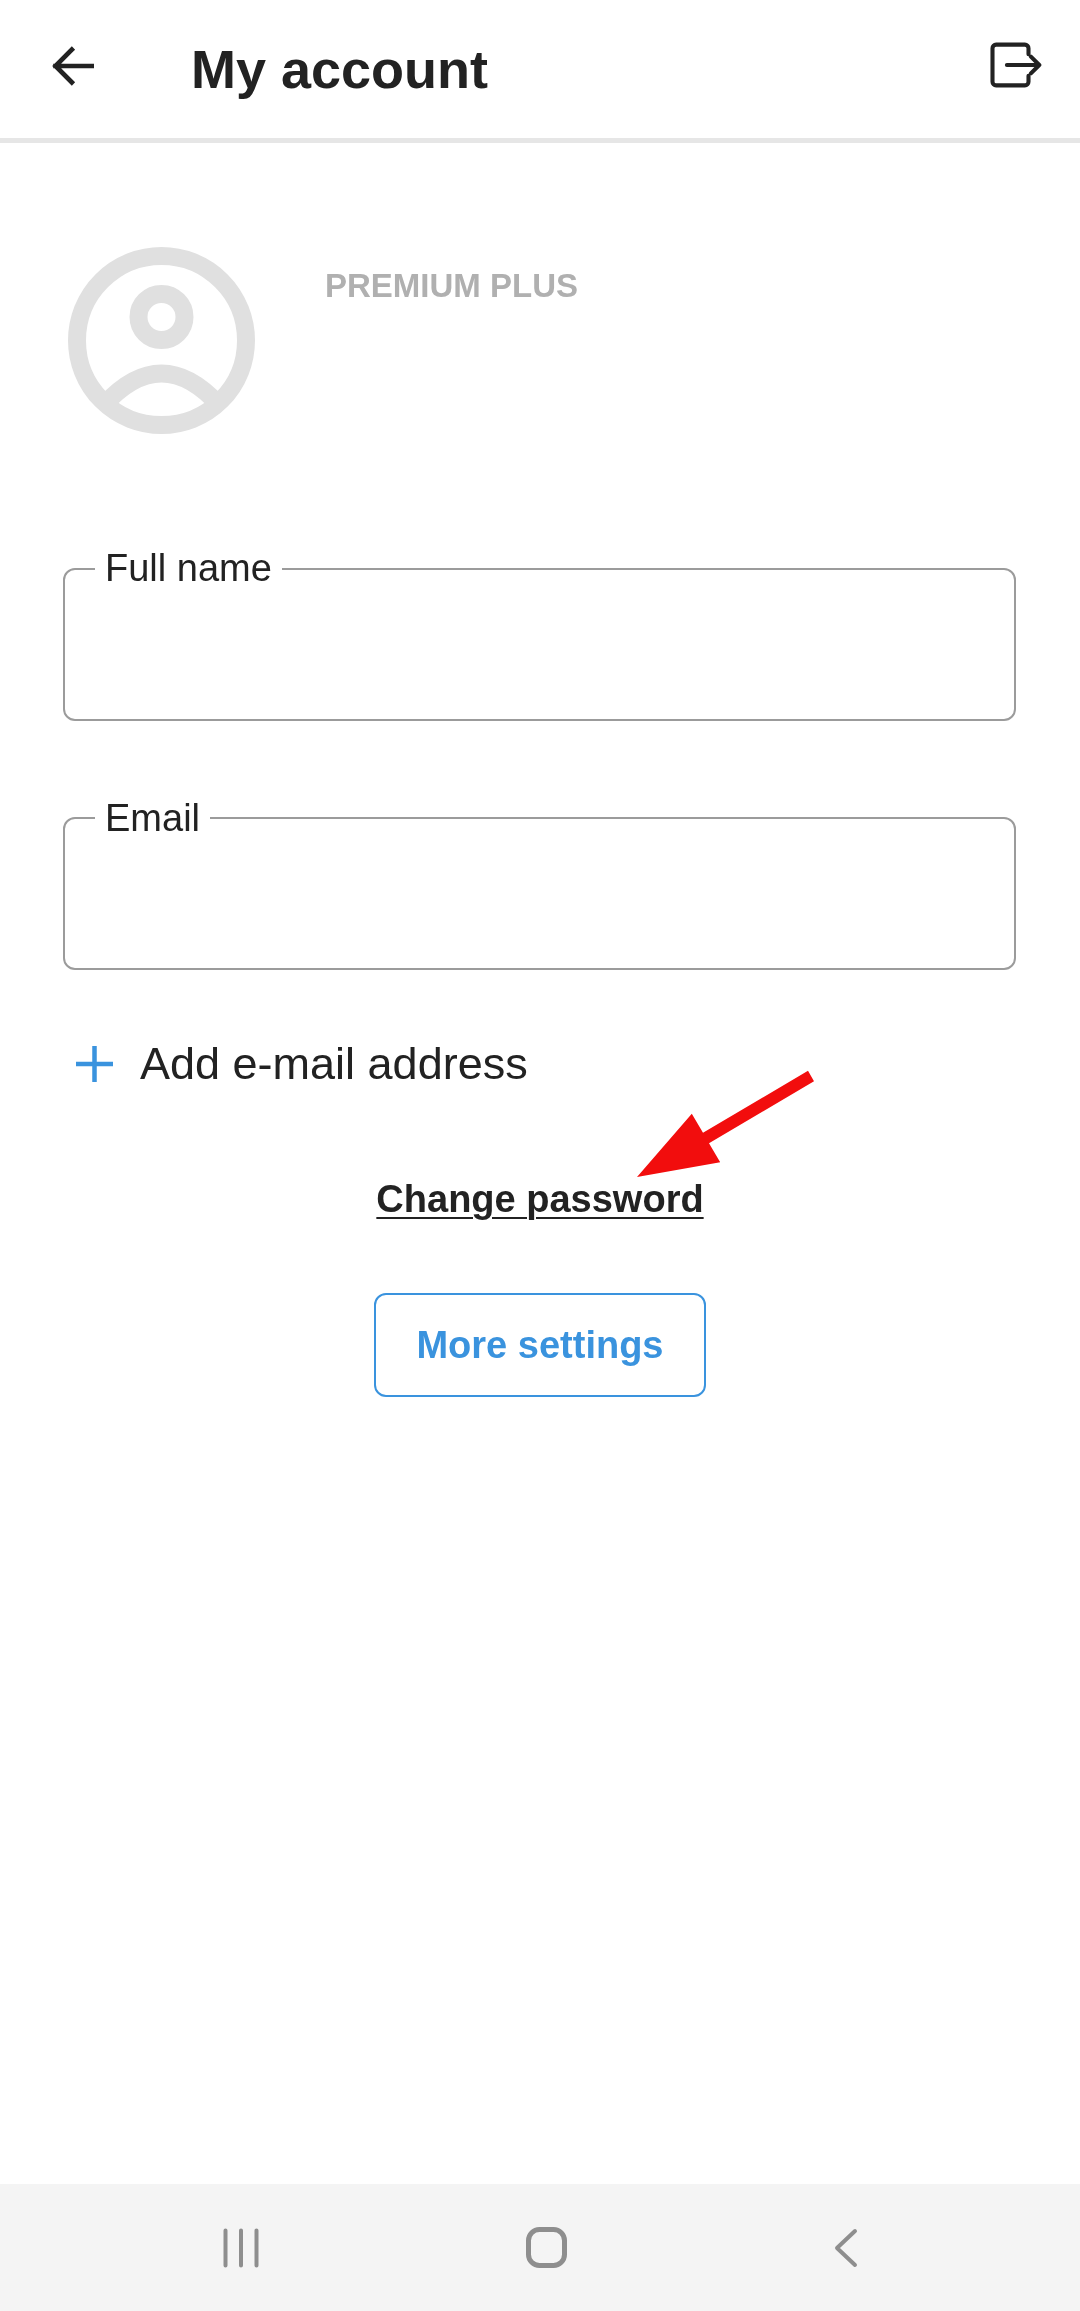  Describe the element at coordinates (340, 69) in the screenshot. I see `page-title: My account` at that location.